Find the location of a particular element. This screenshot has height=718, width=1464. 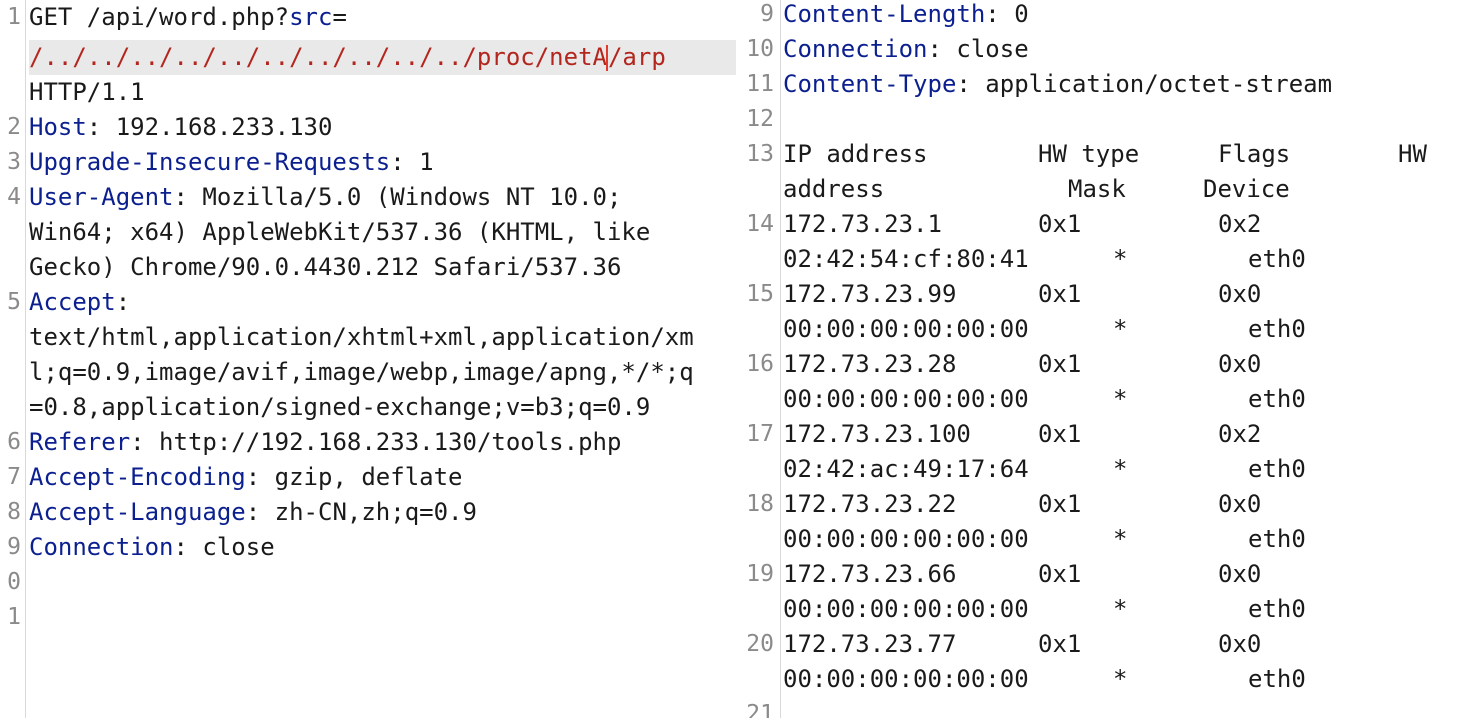

header-value: : 1 is located at coordinates (412, 162).